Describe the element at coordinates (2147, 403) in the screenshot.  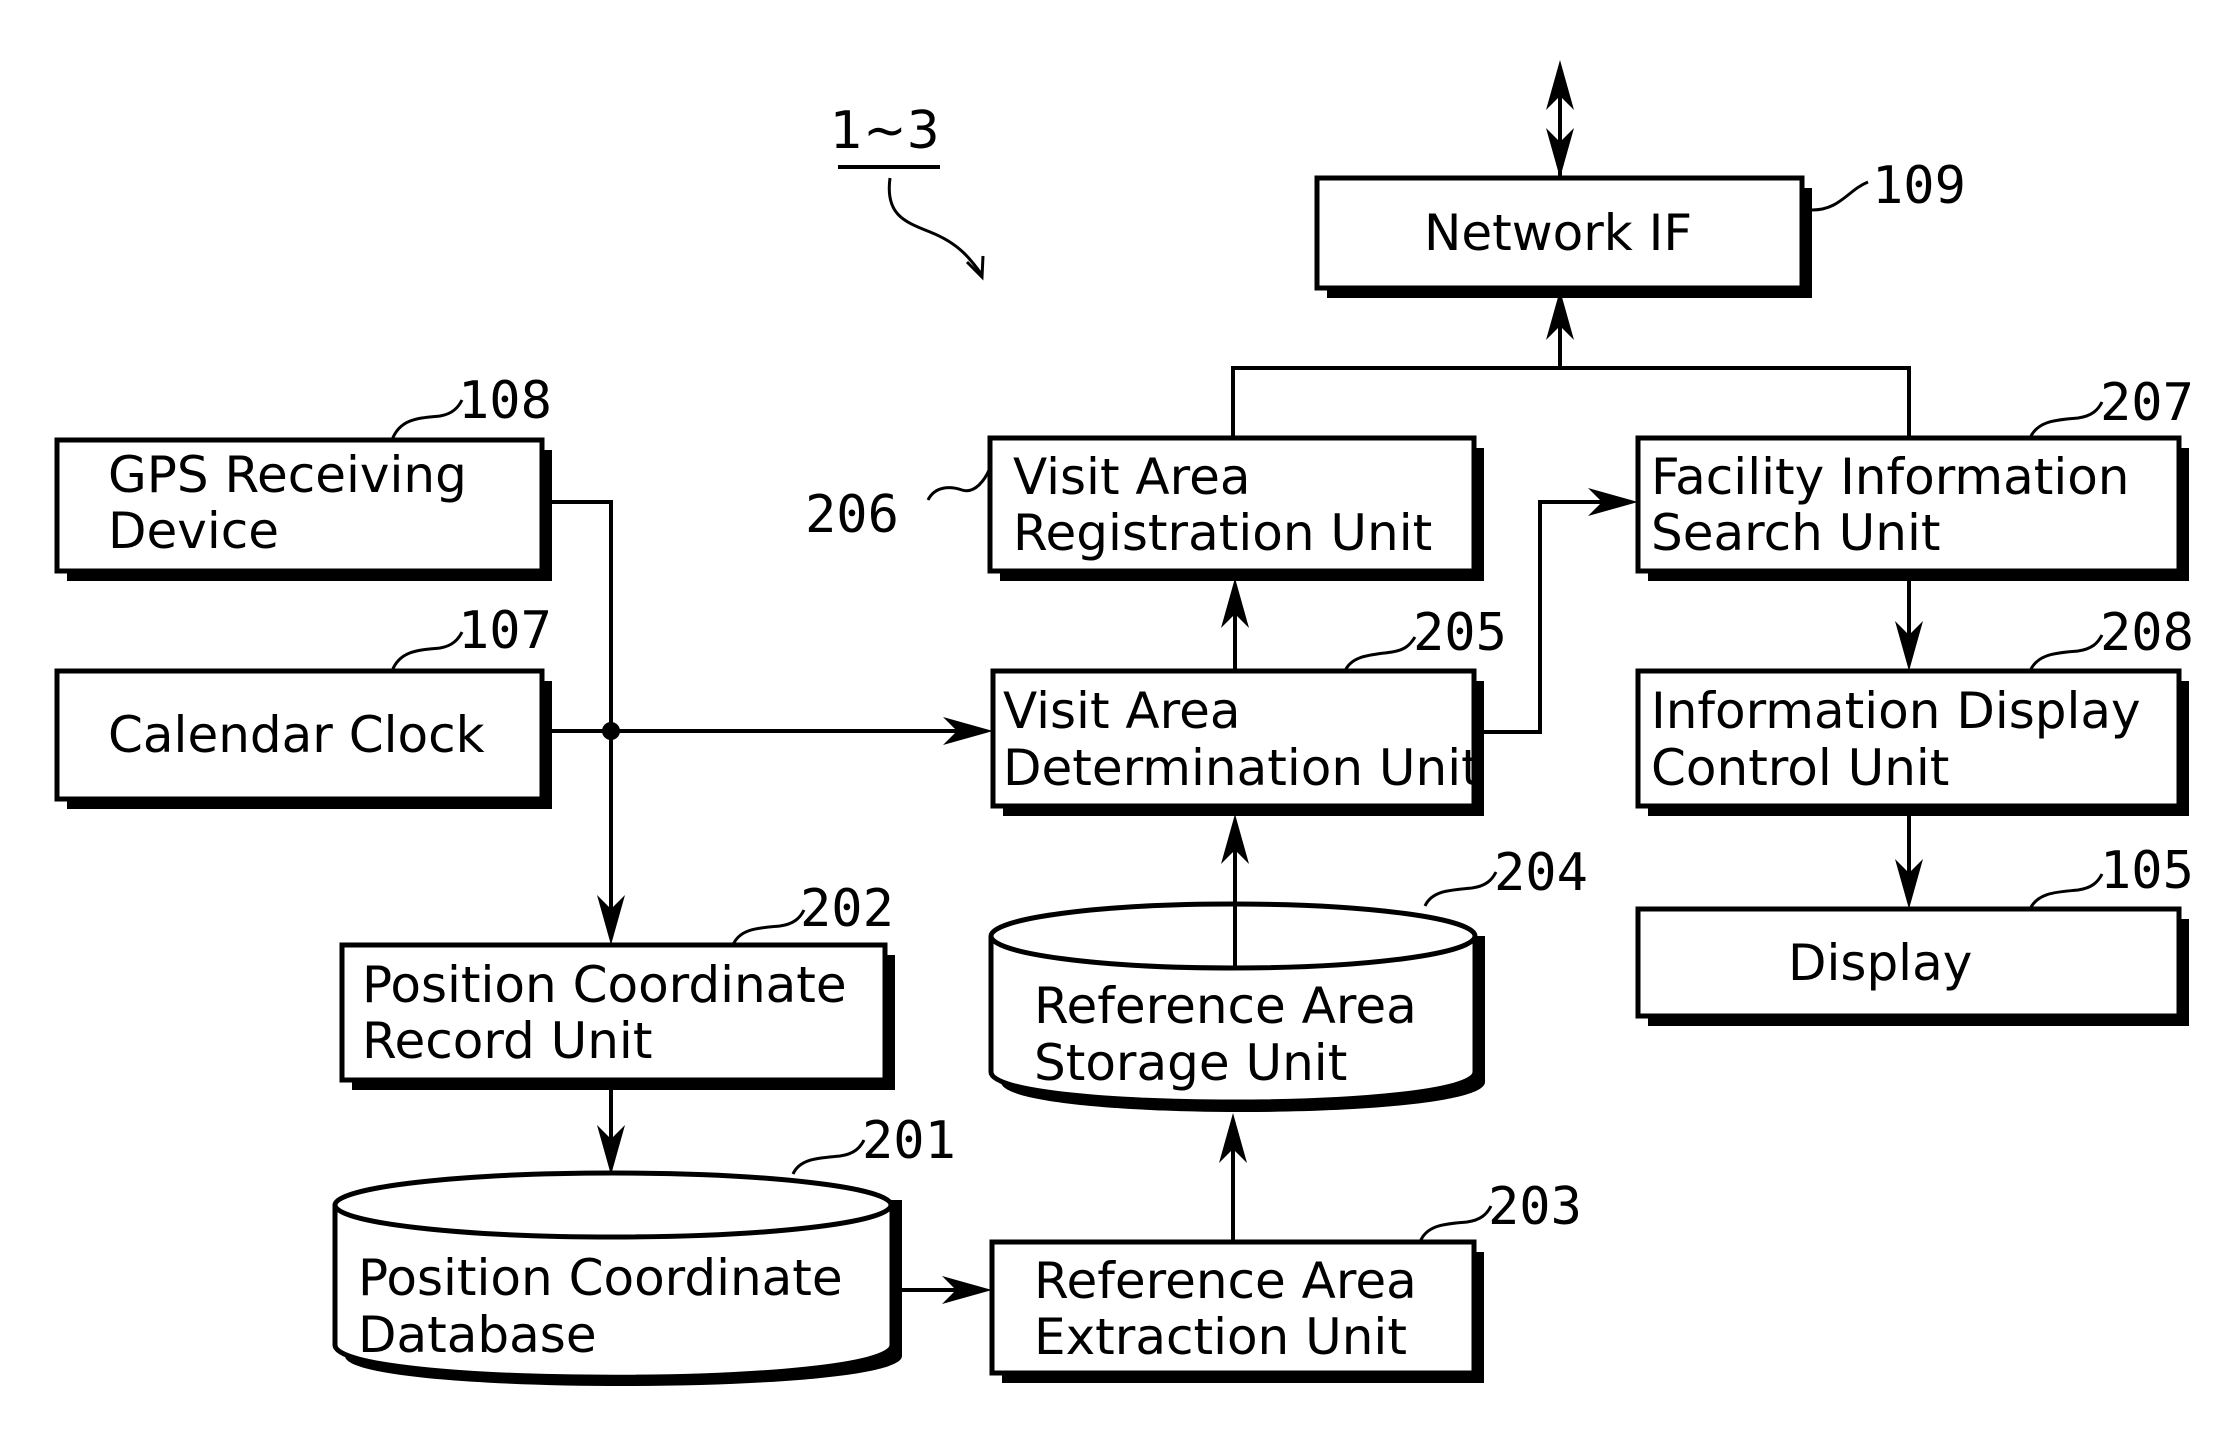
I see `ref-number-207: 207` at that location.